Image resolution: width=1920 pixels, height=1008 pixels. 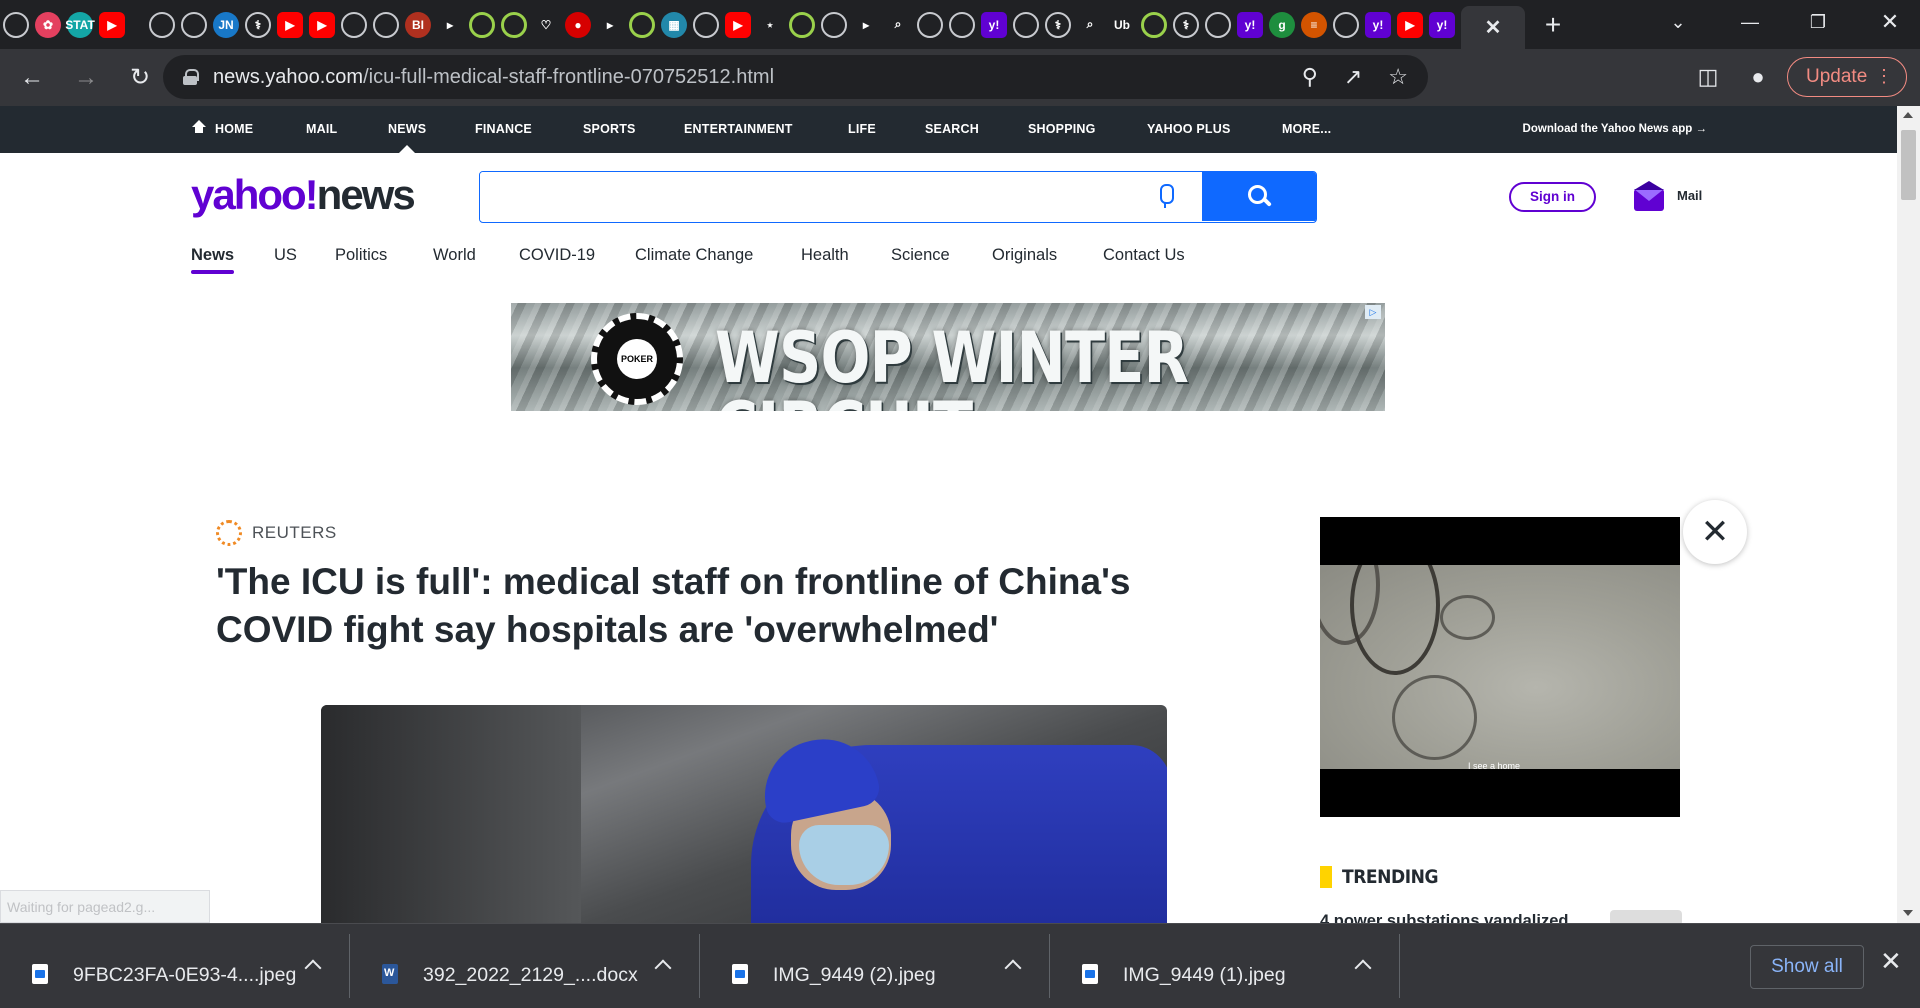 I want to click on sign-in-button: Sign in, so click(x=1552, y=197).